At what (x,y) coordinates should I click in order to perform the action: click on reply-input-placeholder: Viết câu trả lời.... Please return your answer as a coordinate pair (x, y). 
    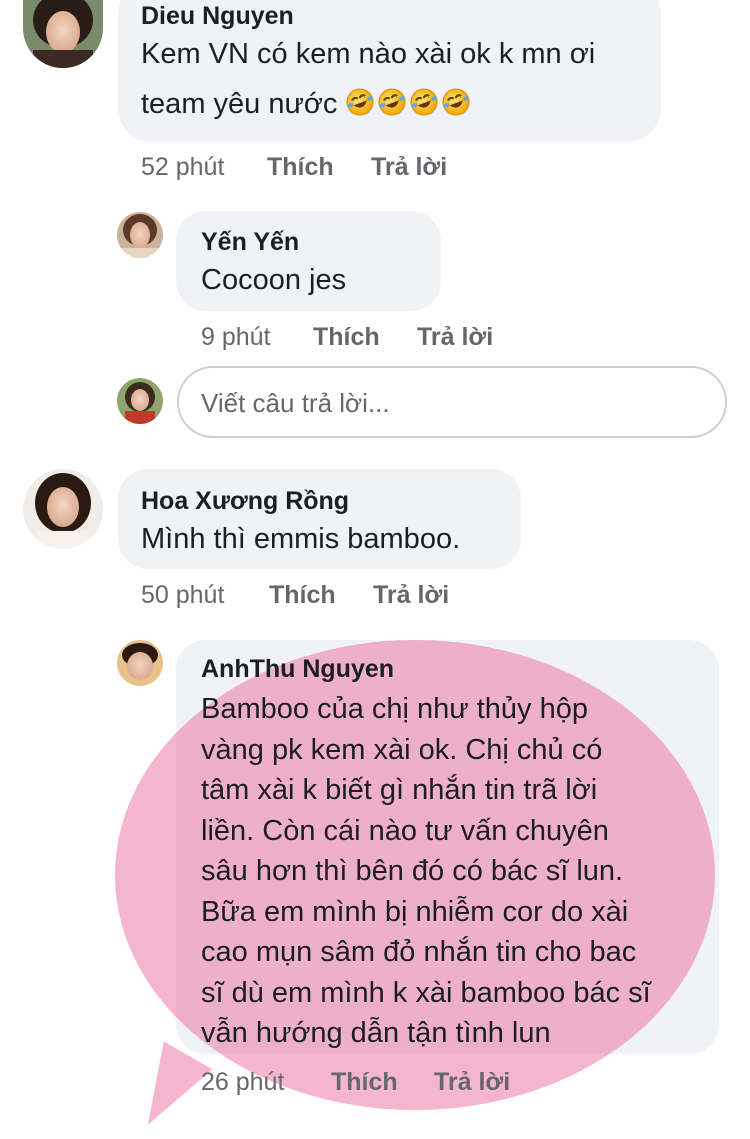
    Looking at the image, I should click on (295, 403).